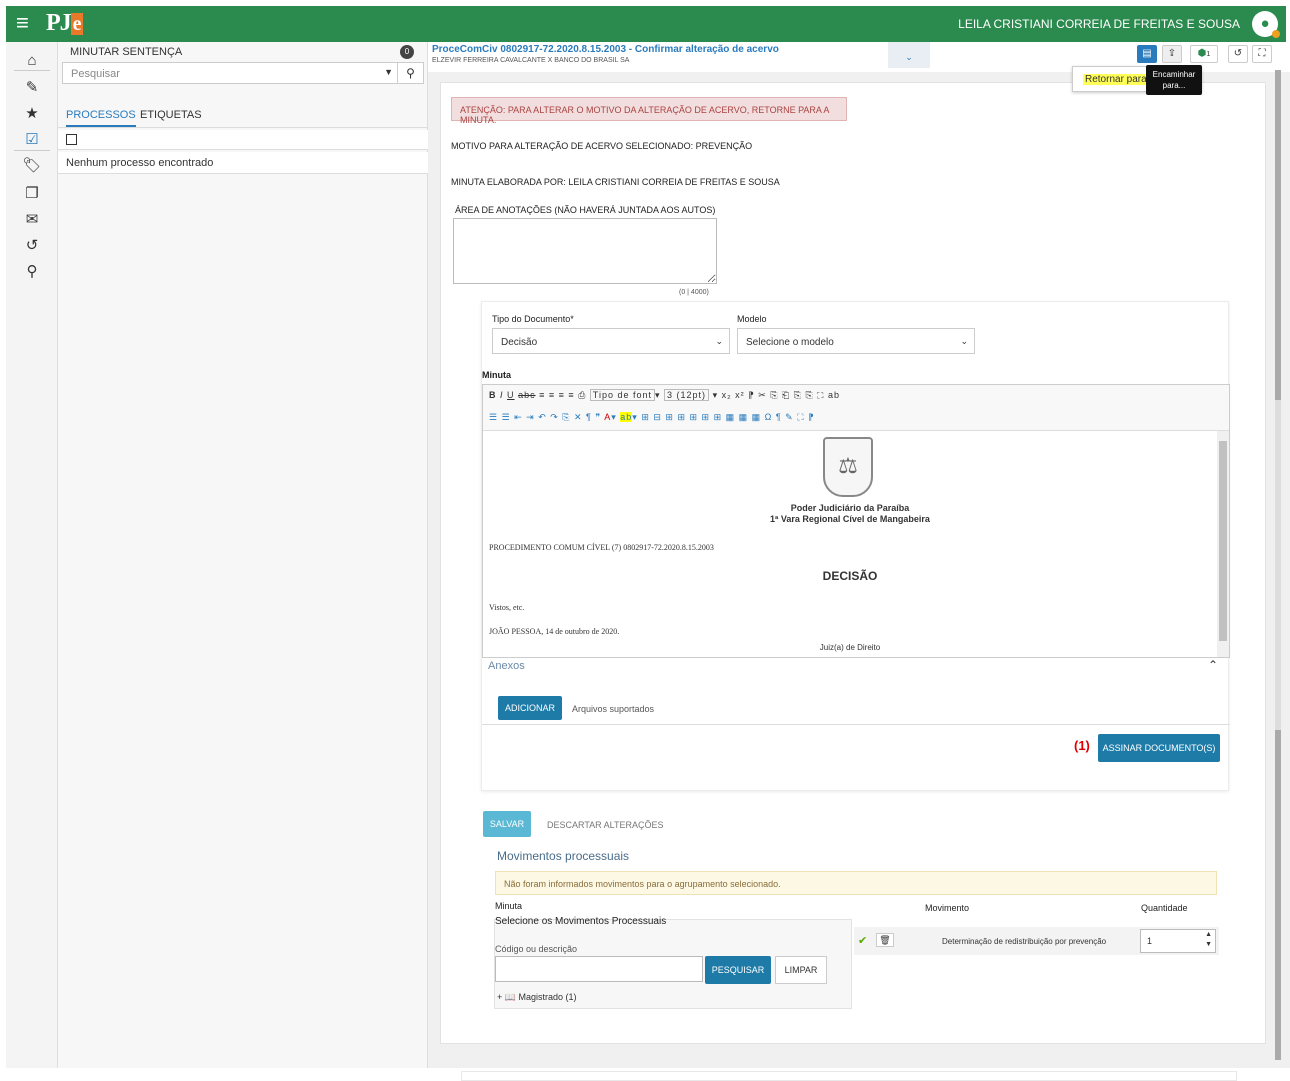  Describe the element at coordinates (1208, 944) in the screenshot. I see `stepper-down-icon: ▼` at that location.